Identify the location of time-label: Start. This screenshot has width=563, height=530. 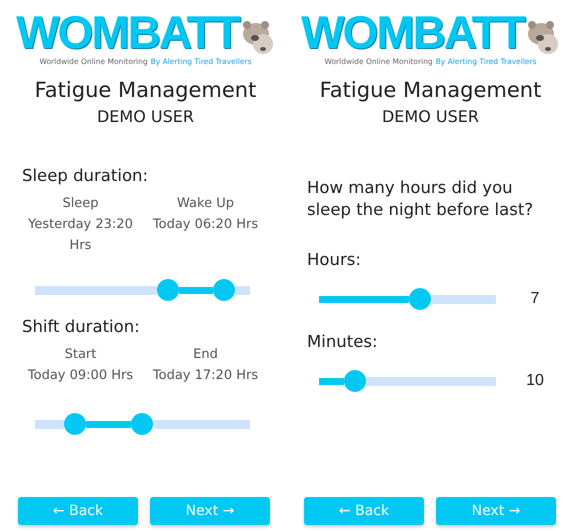
(80, 355).